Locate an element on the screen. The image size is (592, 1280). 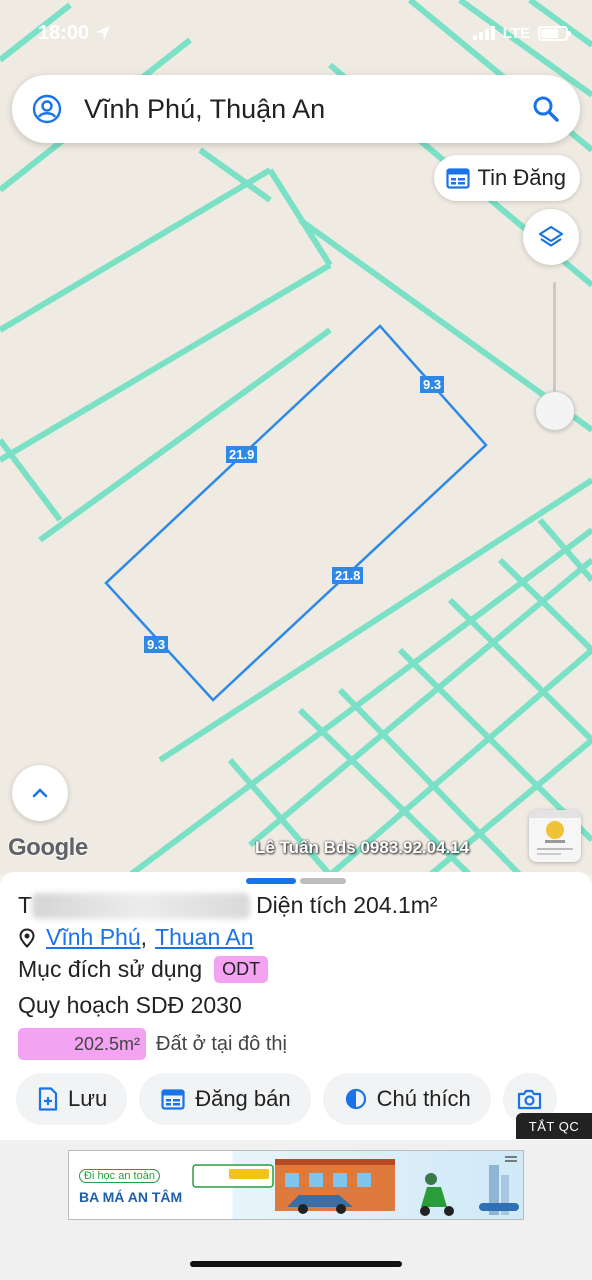
action-buttons: Lưu Đăng bán Chú thích is located at coordinates (304, 1099).